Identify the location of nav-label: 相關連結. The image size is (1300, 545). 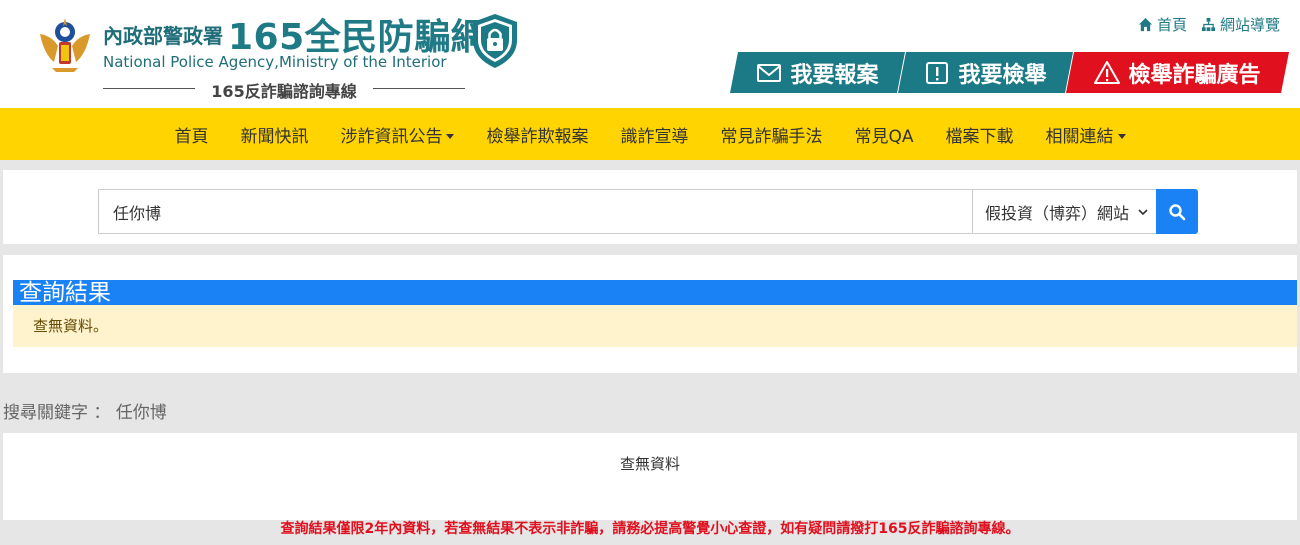
(1079, 136).